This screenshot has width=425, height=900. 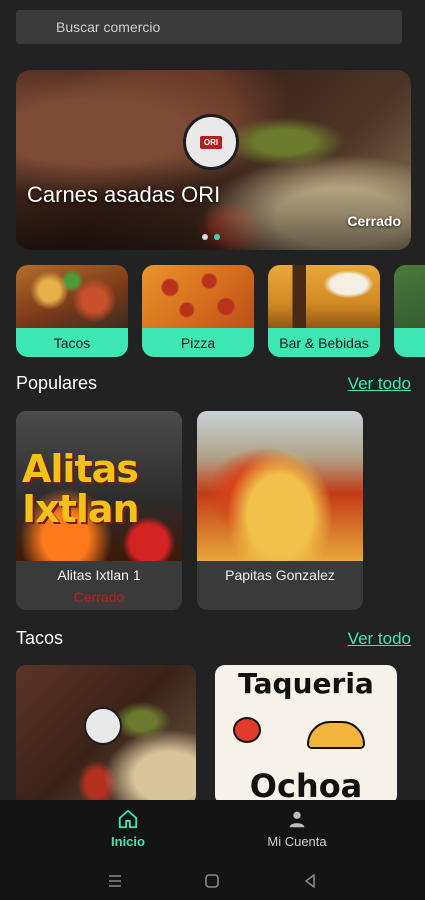 What do you see at coordinates (247, 730) in the screenshot?
I see `tomato-illustration` at bounding box center [247, 730].